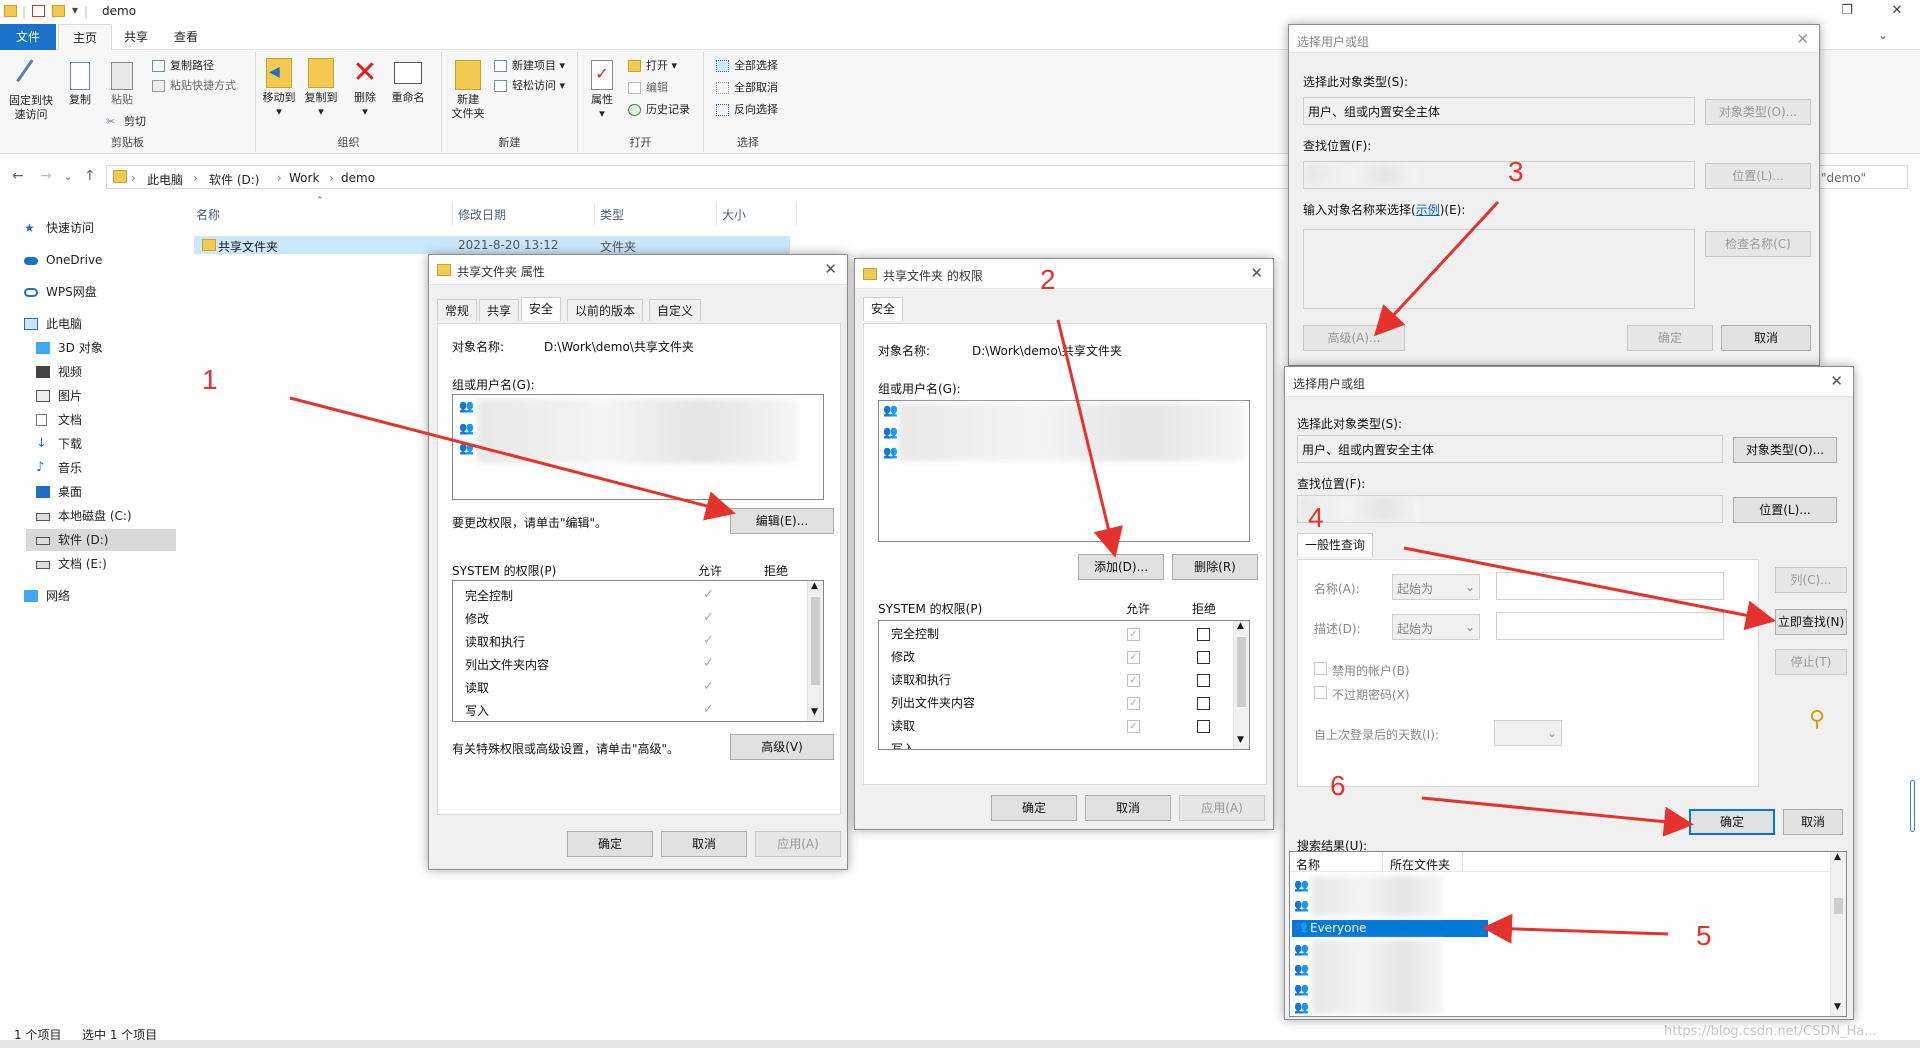 The width and height of the screenshot is (1920, 1048). I want to click on remove-button: 删除(R), so click(1215, 567).